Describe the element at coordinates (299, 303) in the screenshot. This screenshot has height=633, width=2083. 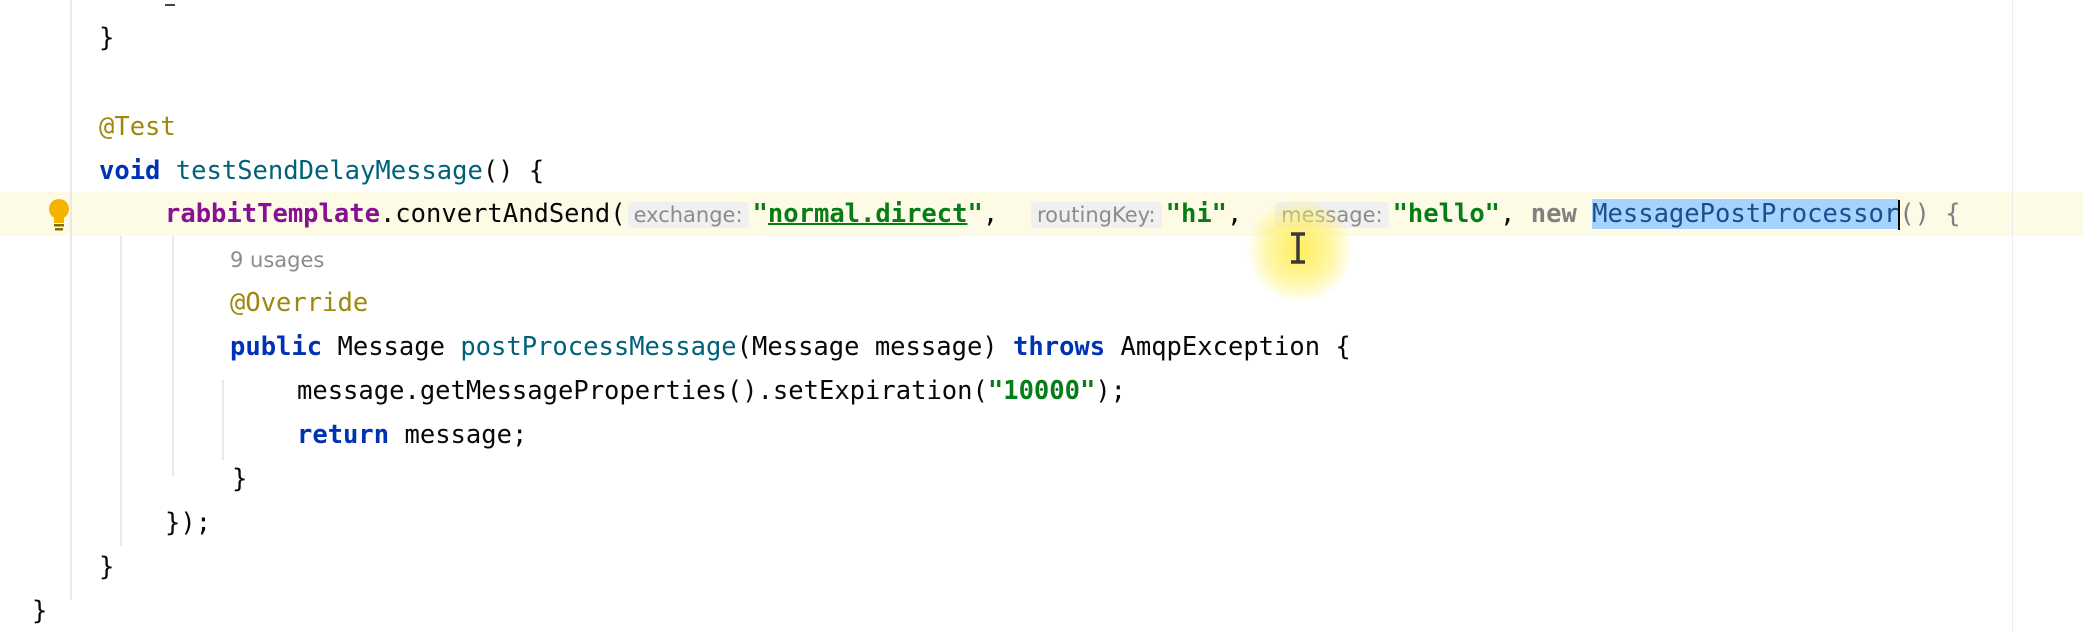
I see `code-line-override-annotation: @Override` at that location.